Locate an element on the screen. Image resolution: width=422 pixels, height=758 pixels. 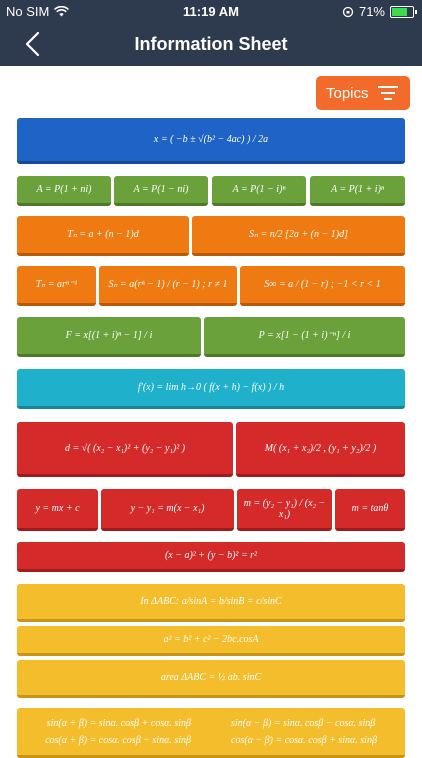
page-title: Information Sheet is located at coordinates (211, 44).